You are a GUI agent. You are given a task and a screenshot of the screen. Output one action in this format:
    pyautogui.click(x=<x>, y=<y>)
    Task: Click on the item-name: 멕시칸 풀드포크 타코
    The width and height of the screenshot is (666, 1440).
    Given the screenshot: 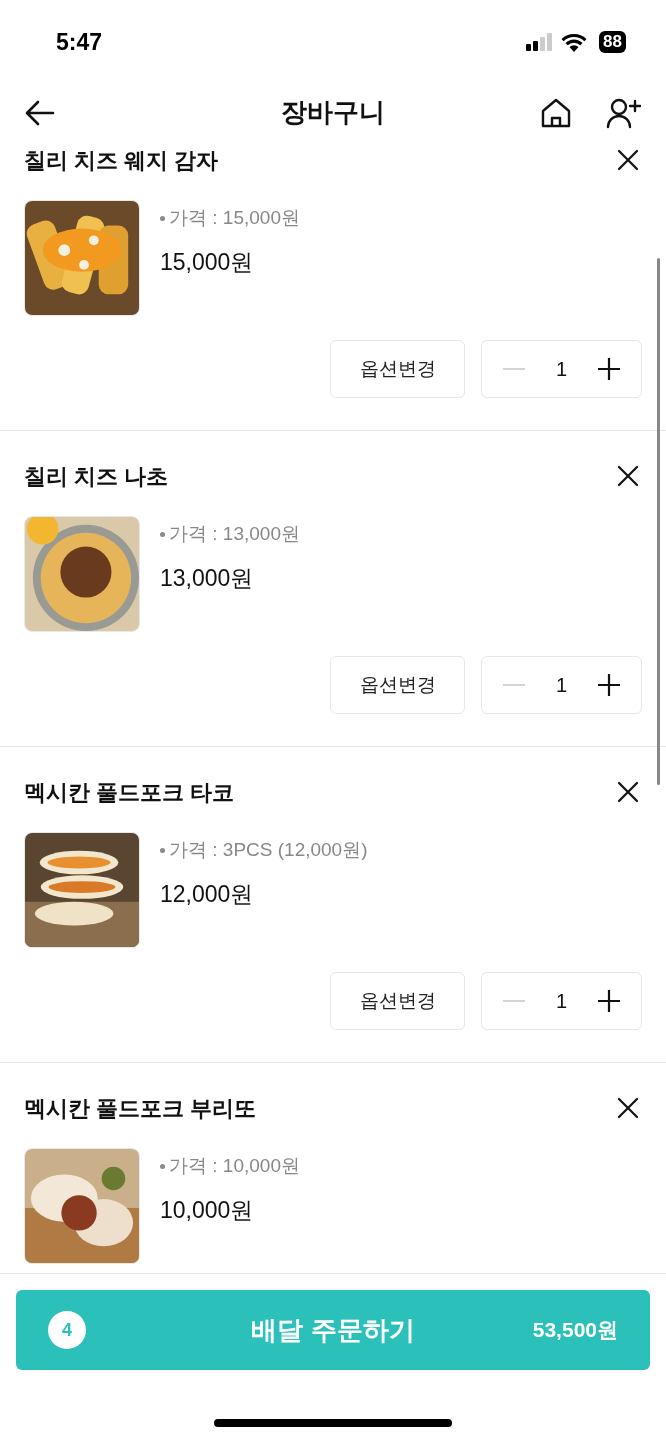 What is the action you would take?
    pyautogui.click(x=129, y=792)
    